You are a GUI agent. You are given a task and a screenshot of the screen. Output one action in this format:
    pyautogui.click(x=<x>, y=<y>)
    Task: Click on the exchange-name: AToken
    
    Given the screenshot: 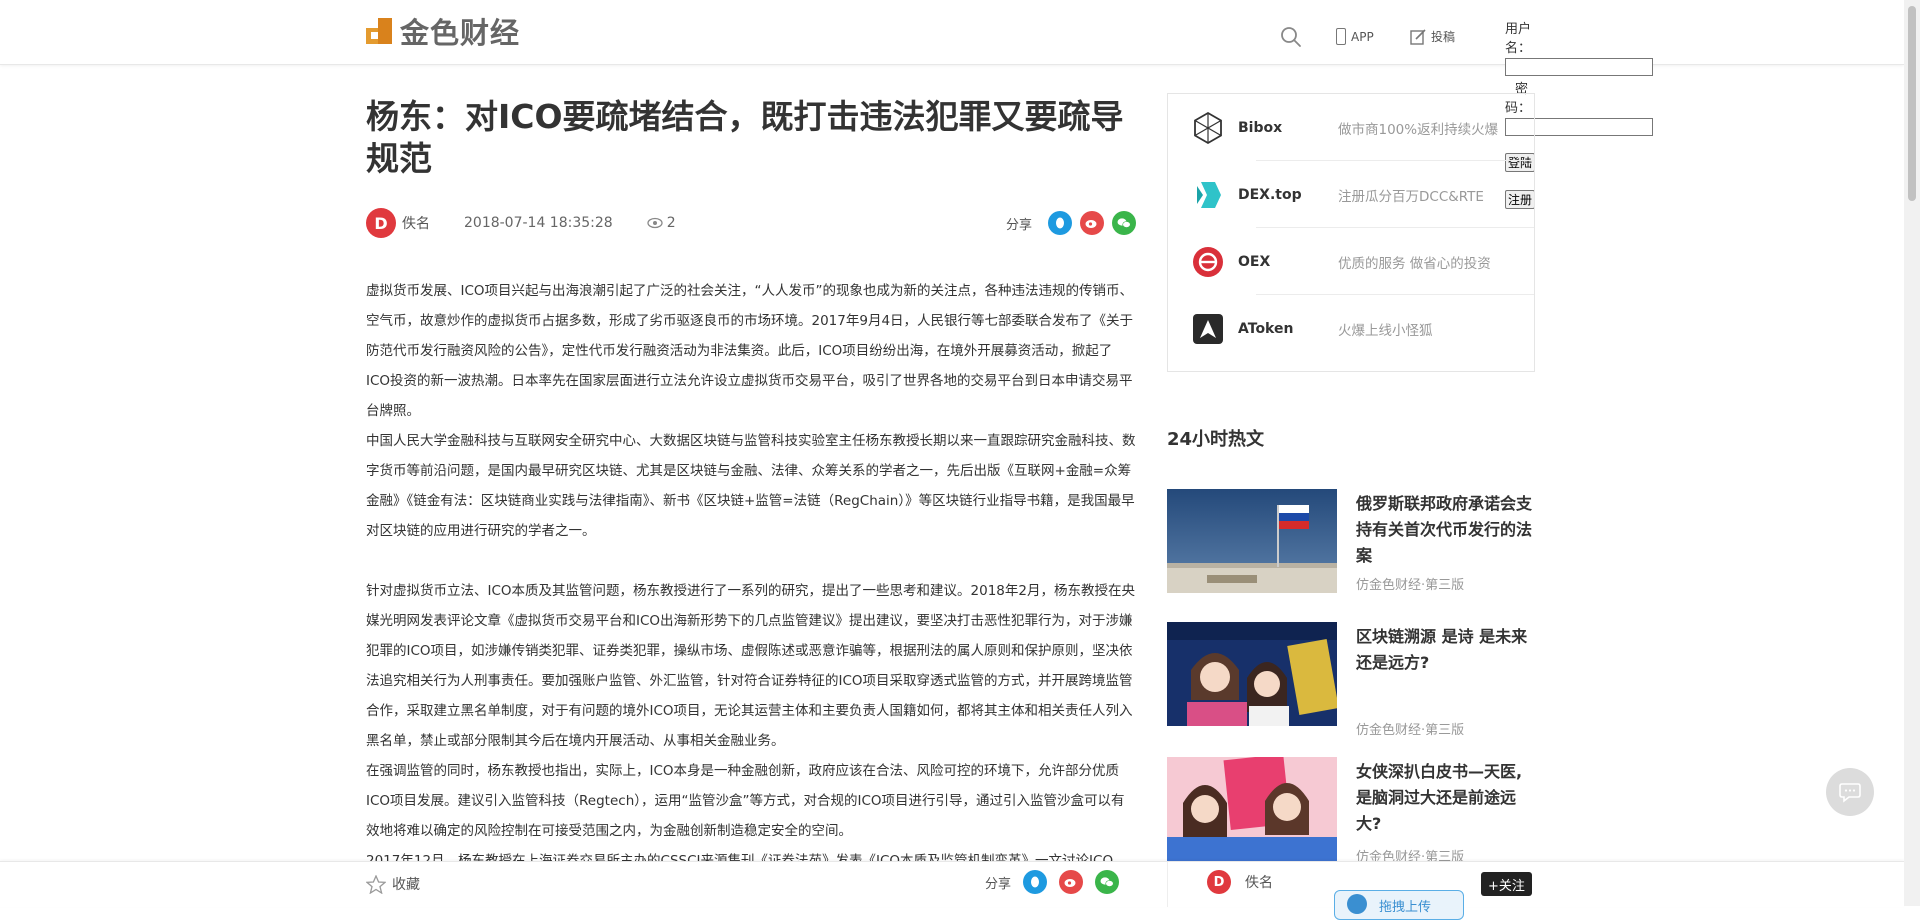 What is the action you would take?
    pyautogui.click(x=1266, y=328)
    